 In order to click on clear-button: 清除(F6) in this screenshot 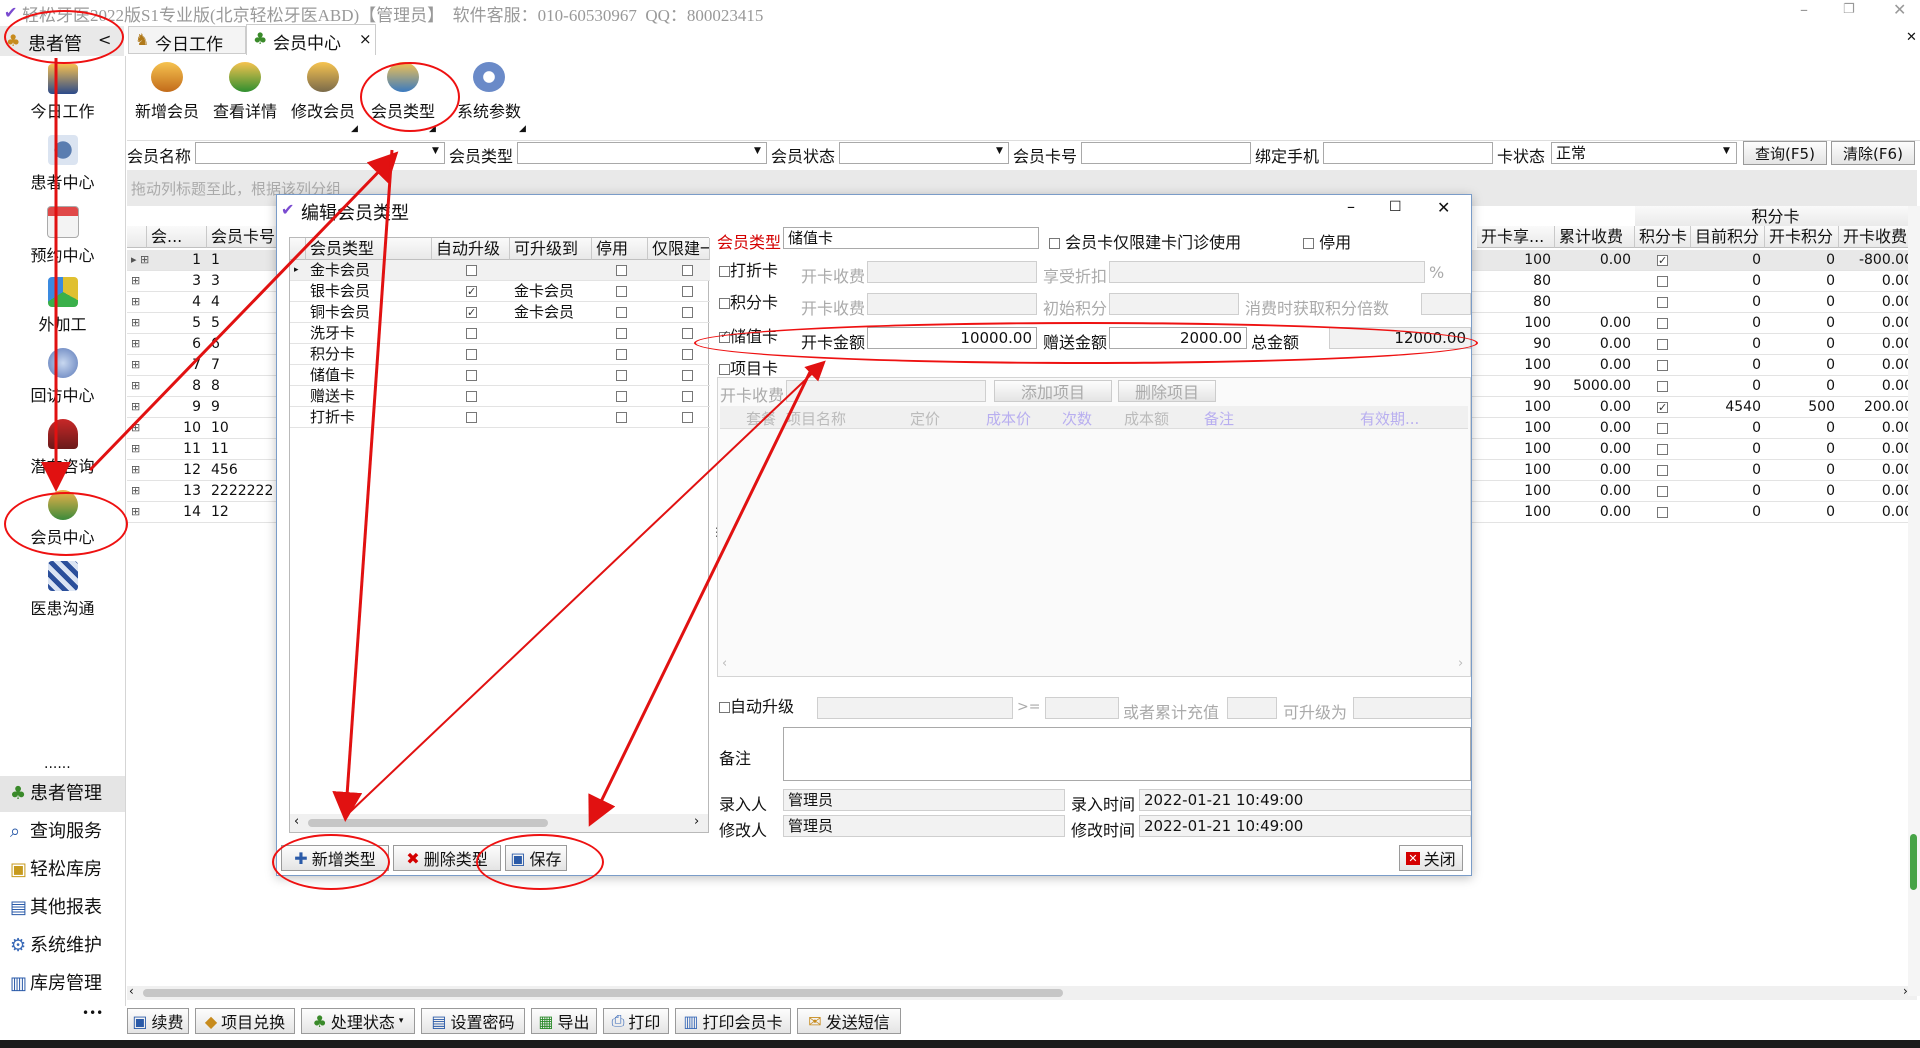, I will do `click(1873, 153)`.